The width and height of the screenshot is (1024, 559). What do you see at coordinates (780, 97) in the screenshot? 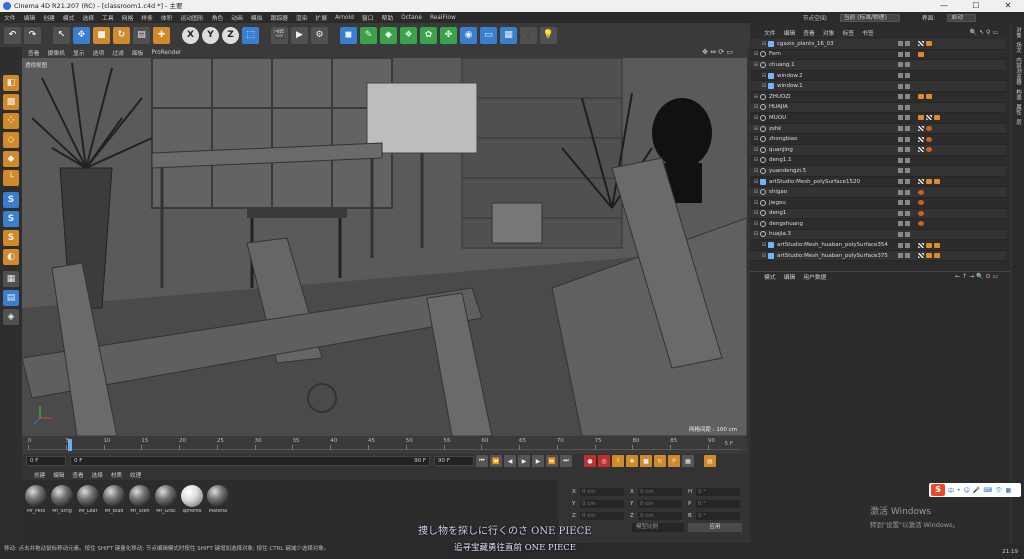
I see `object-name: ZHUOZI` at bounding box center [780, 97].